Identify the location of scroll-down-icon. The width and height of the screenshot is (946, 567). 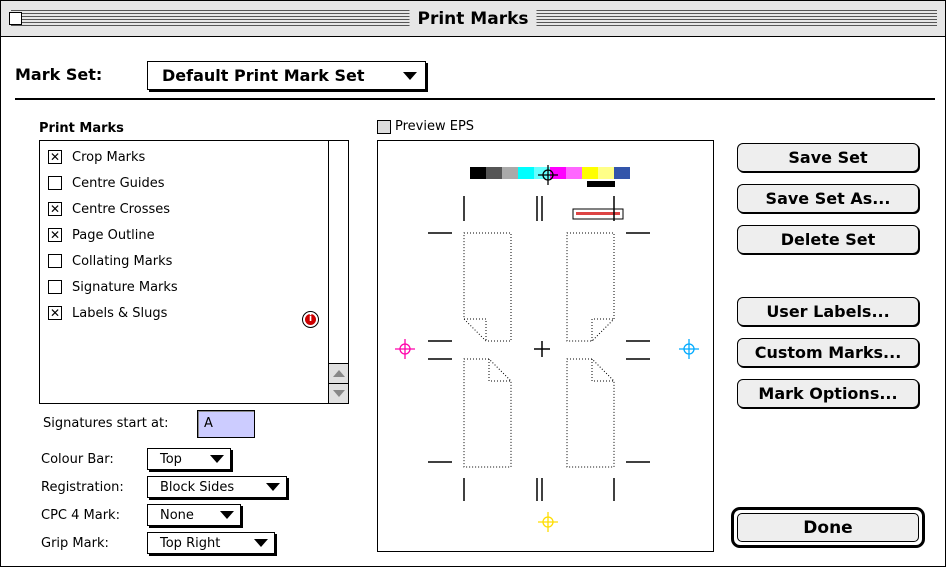
(338, 393).